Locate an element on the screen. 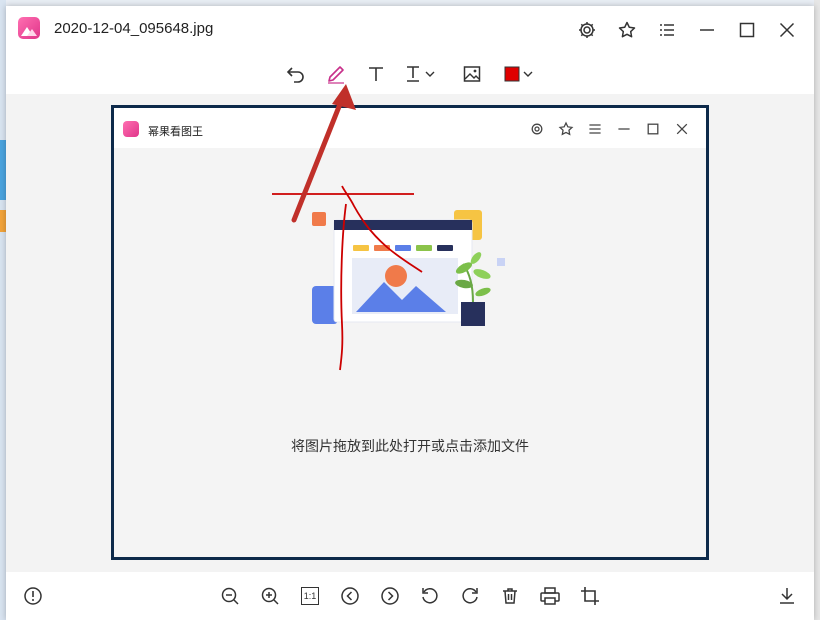 The width and height of the screenshot is (820, 620). actual-size-label: 1:1 is located at coordinates (310, 596).